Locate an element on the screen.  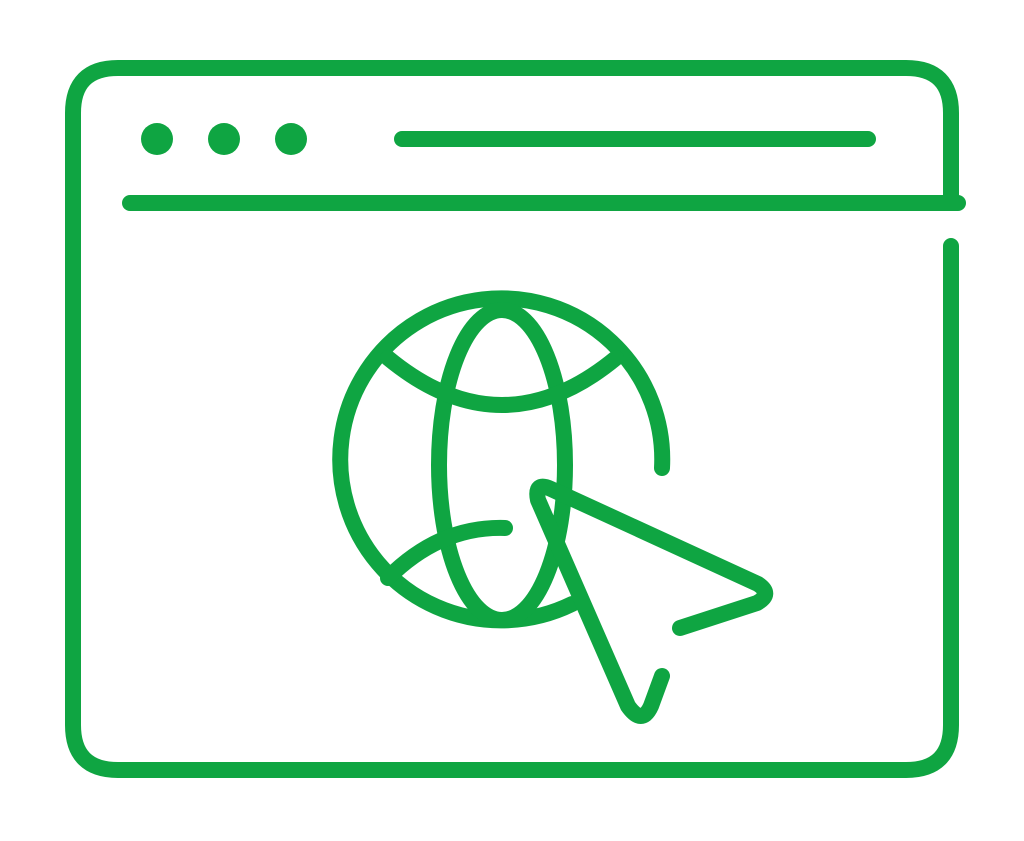
window-dot-maximize is located at coordinates (291, 139).